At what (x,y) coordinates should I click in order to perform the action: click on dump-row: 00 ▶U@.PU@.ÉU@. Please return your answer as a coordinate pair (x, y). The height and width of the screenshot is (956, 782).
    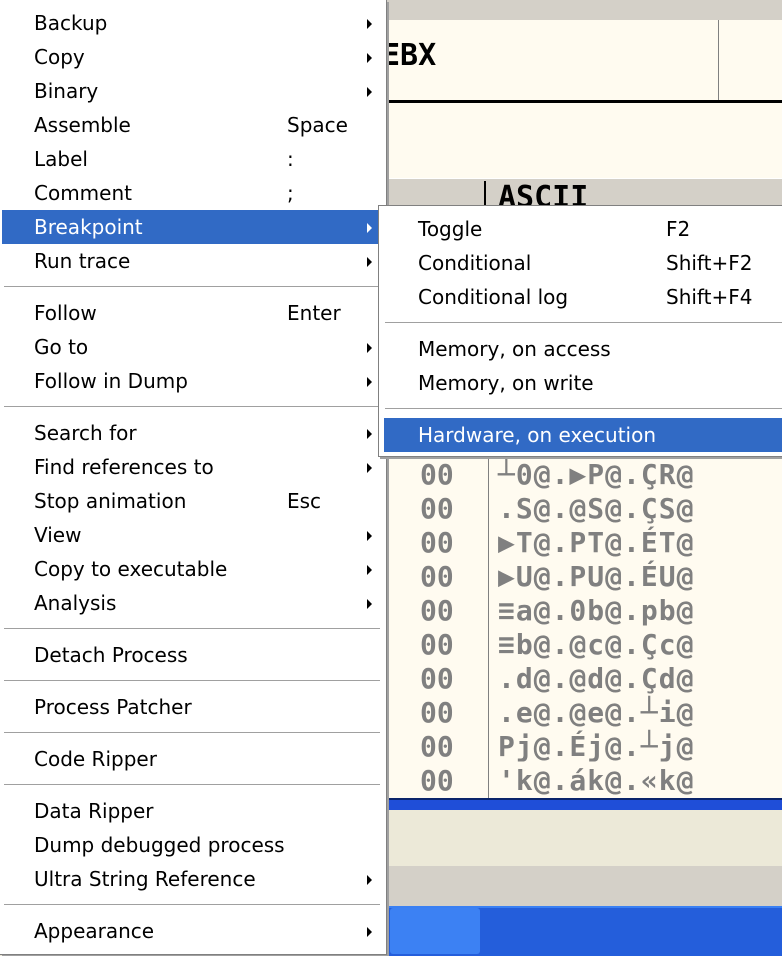
    Looking at the image, I should click on (581, 577).